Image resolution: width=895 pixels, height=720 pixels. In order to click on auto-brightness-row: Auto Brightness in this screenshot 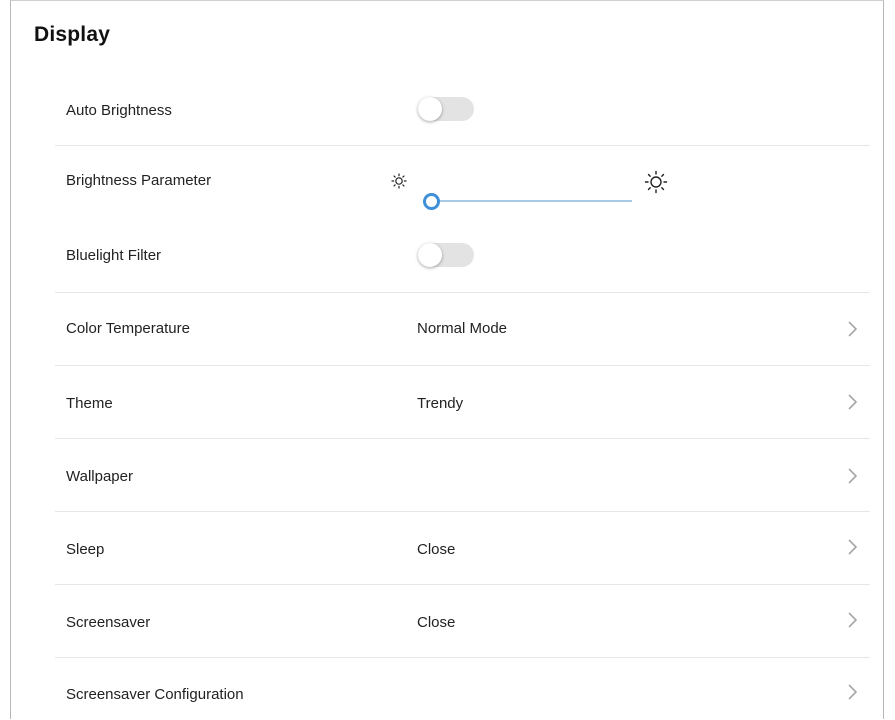, I will do `click(462, 108)`.